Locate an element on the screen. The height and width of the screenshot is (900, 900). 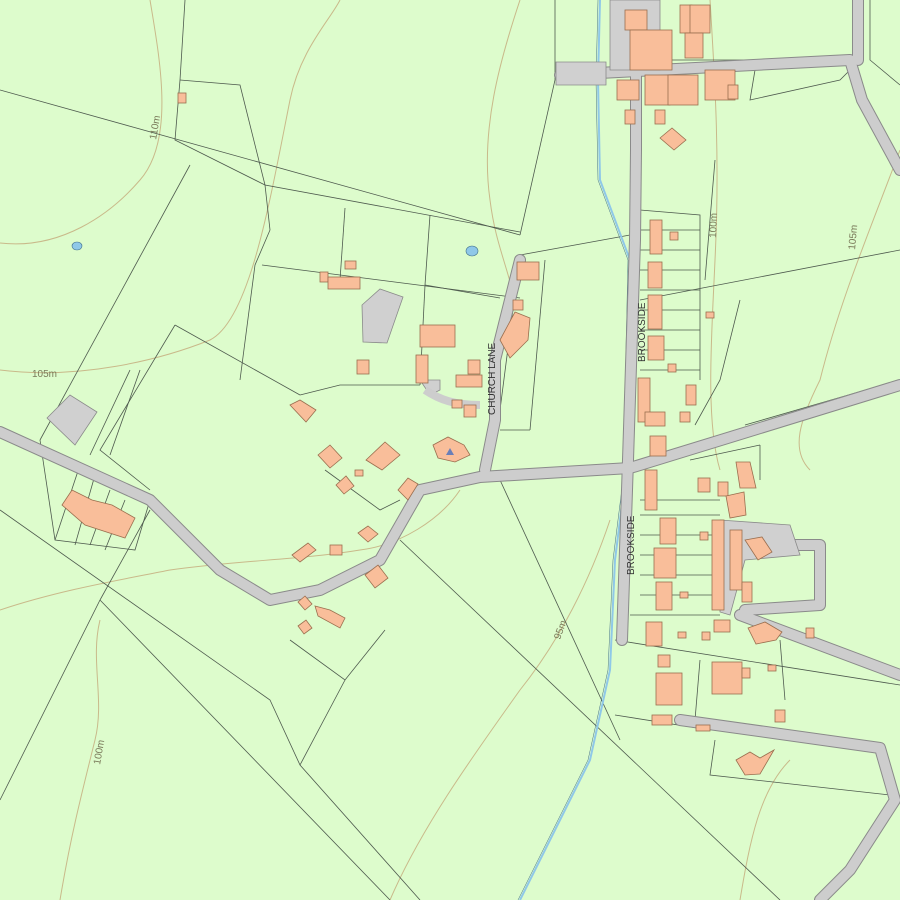
road-label-church-lane: CHURCH LANE is located at coordinates (492, 378).